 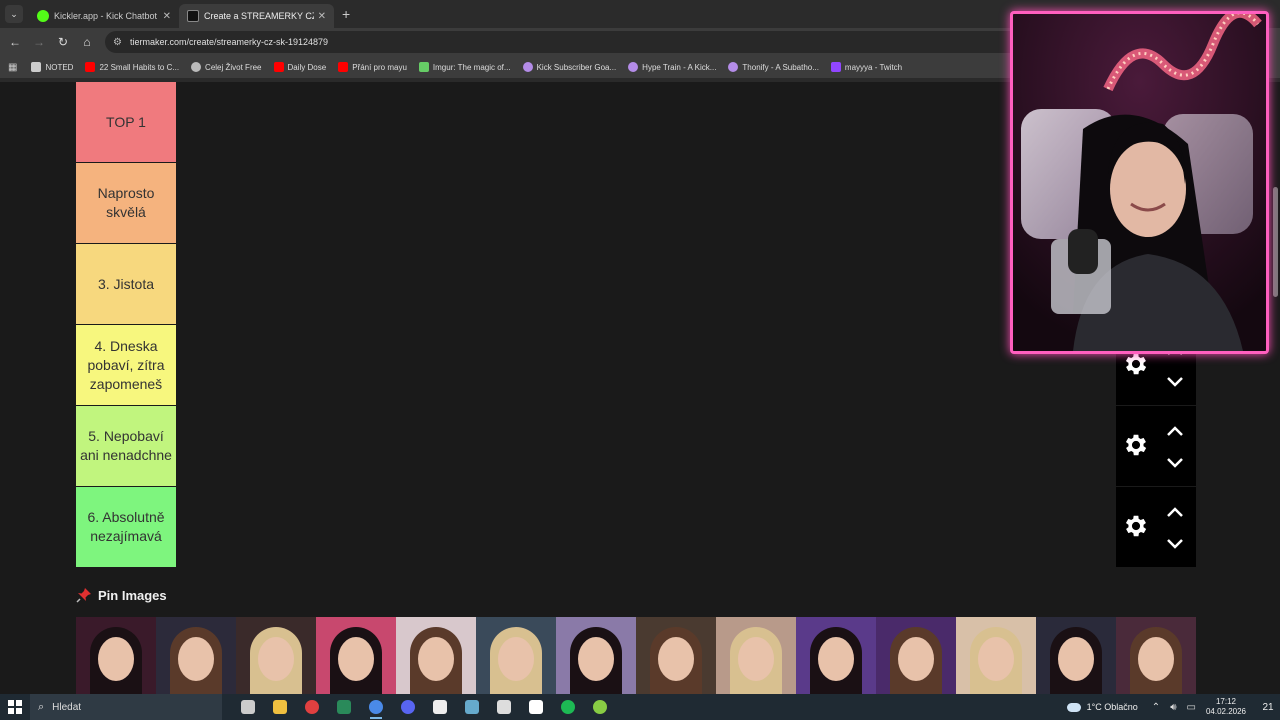 I want to click on volume-icon: 🔊︎, so click(x=1173, y=707).